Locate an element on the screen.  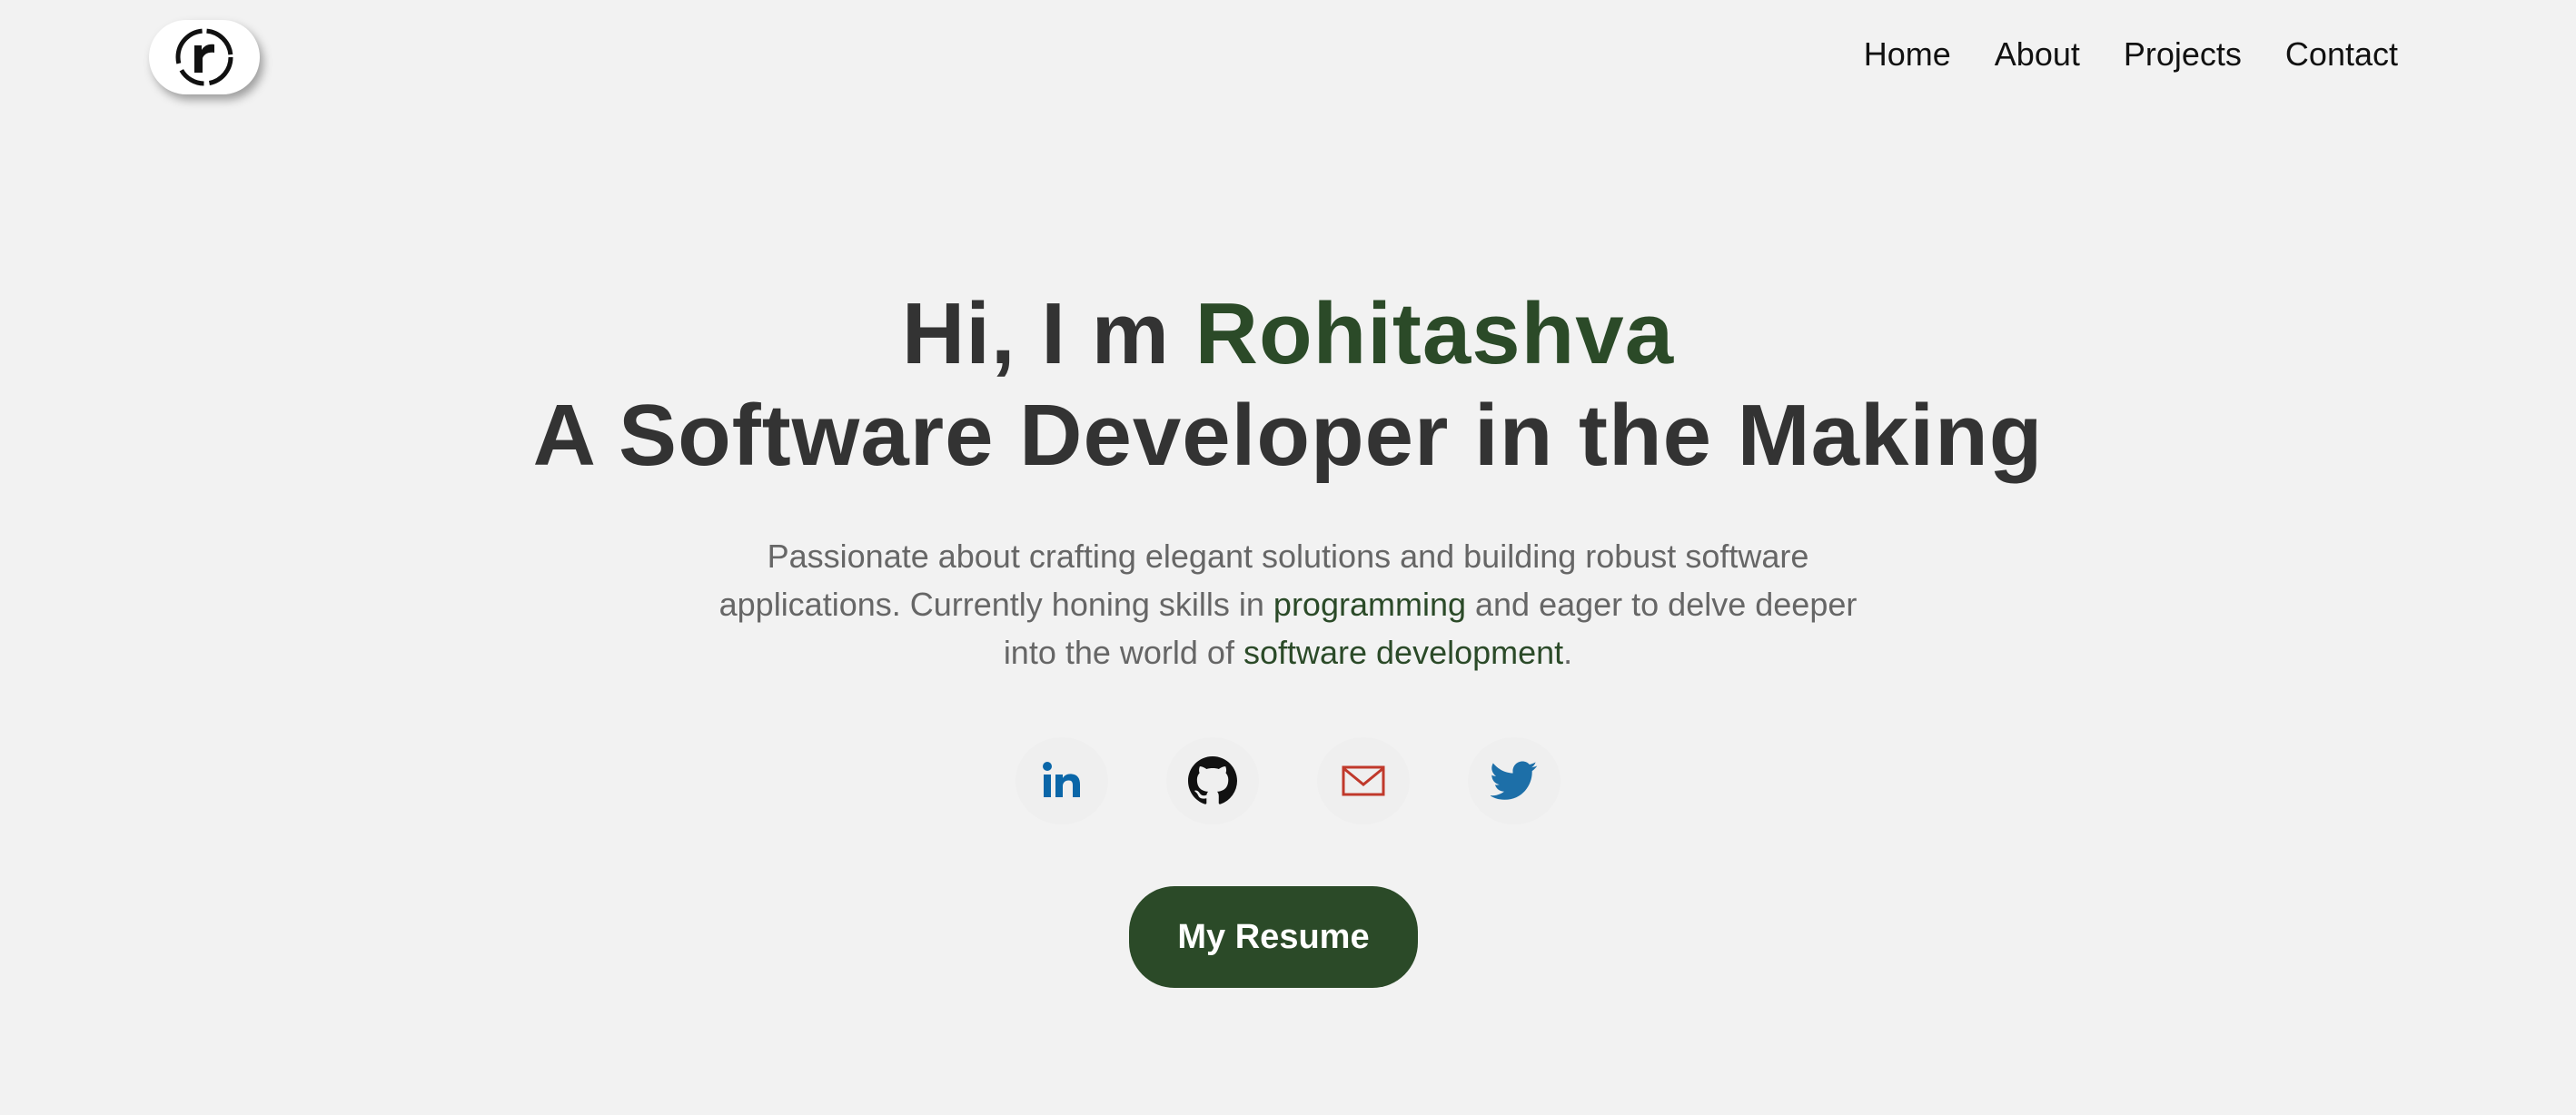
nav-contact: Contact is located at coordinates (2341, 54).